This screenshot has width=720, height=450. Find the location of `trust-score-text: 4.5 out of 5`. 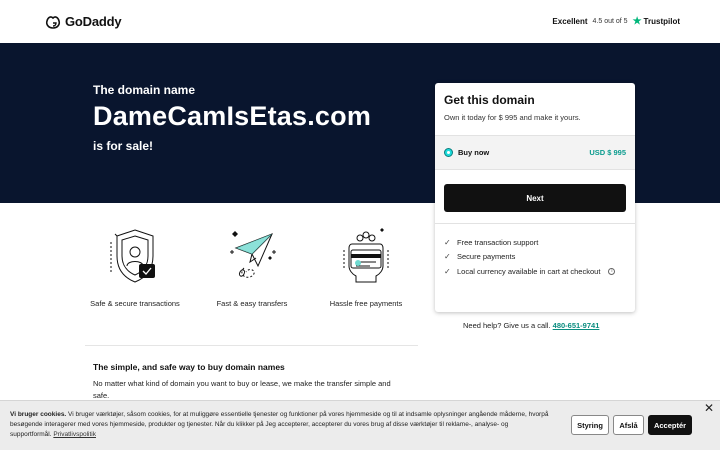

trust-score-text: 4.5 out of 5 is located at coordinates (610, 21).